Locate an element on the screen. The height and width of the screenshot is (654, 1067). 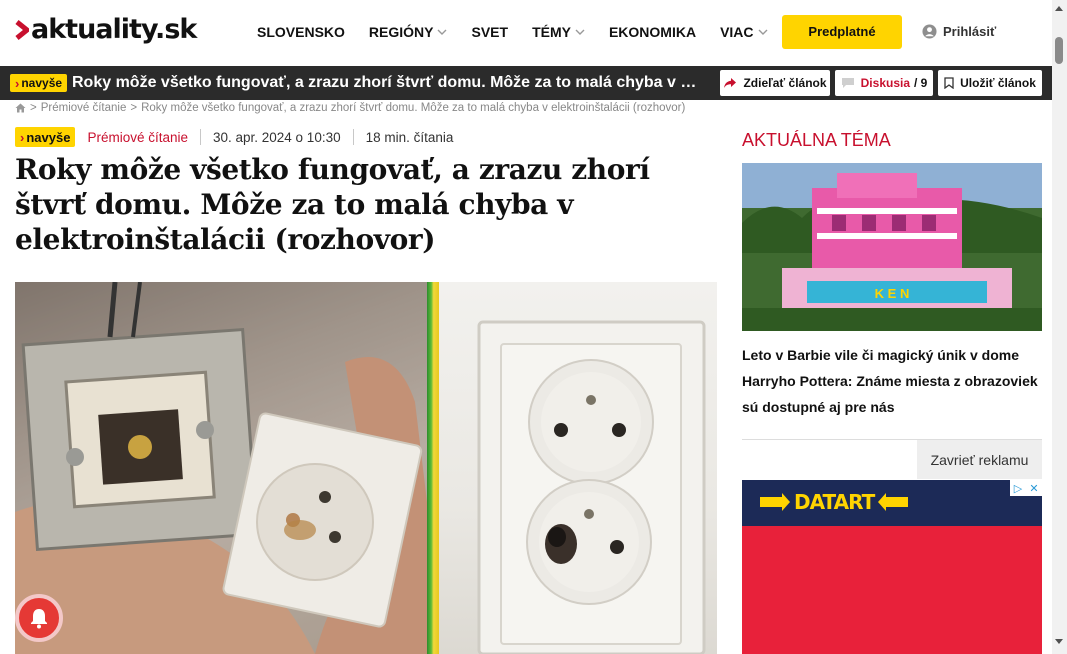
topic-image: K E N is located at coordinates (892, 247).